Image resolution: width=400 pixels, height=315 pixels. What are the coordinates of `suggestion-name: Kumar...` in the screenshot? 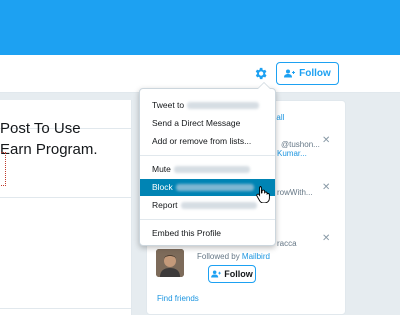 It's located at (292, 153).